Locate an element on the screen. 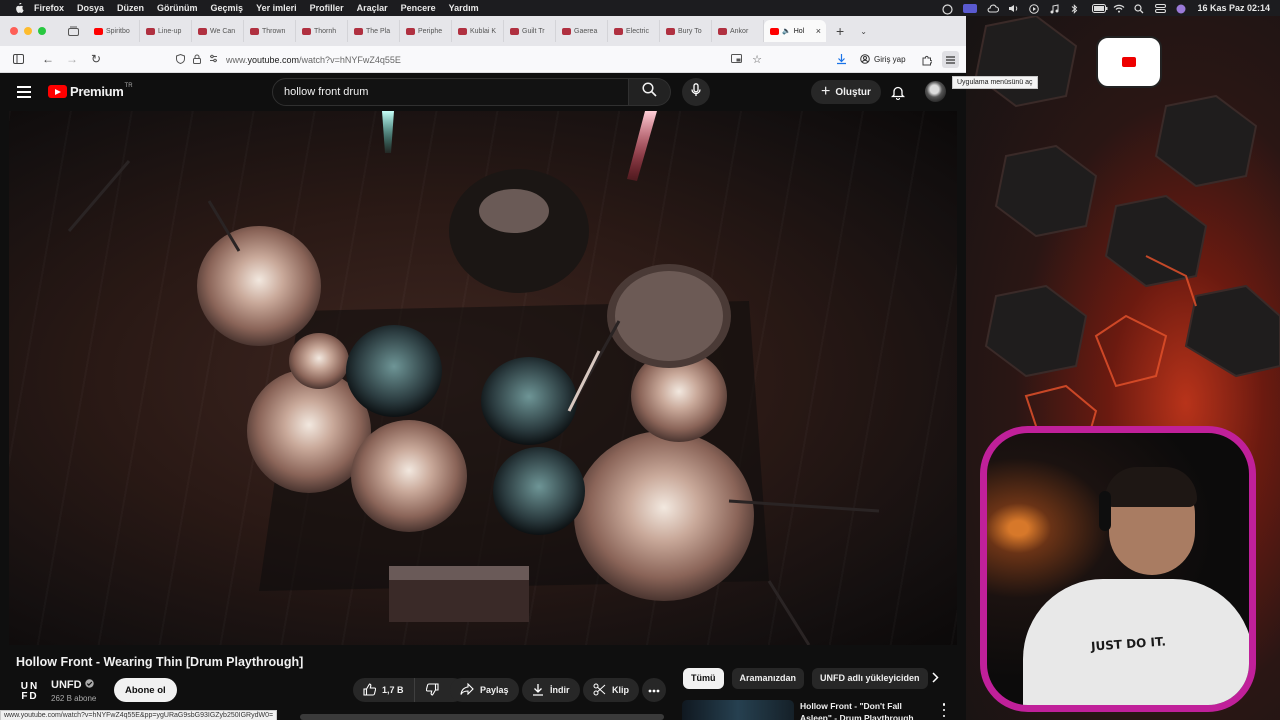  control-center-icon is located at coordinates (1161, 8).